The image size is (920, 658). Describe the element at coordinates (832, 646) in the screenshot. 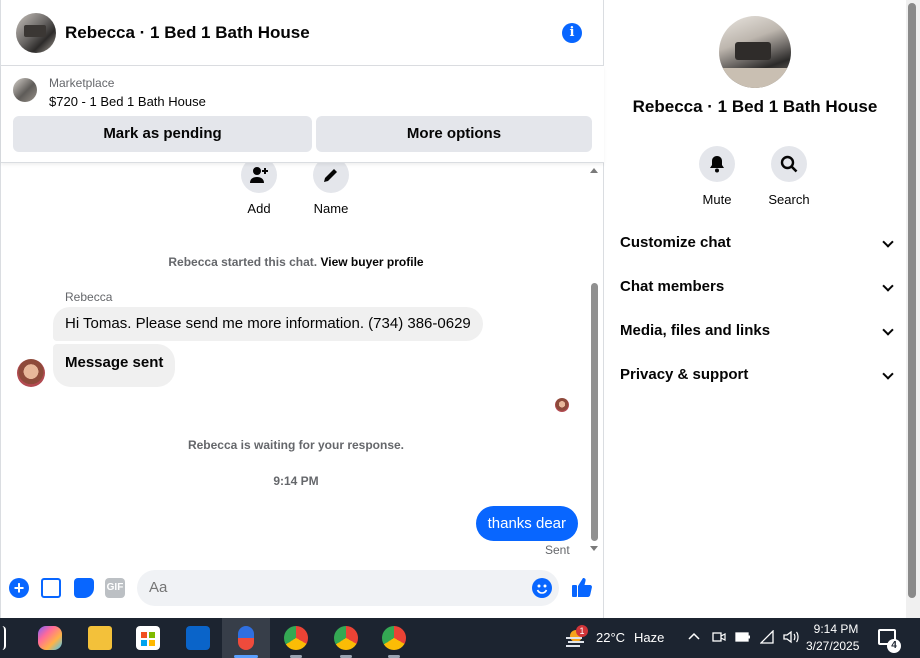

I see `clock-date: 3/27/2025` at that location.